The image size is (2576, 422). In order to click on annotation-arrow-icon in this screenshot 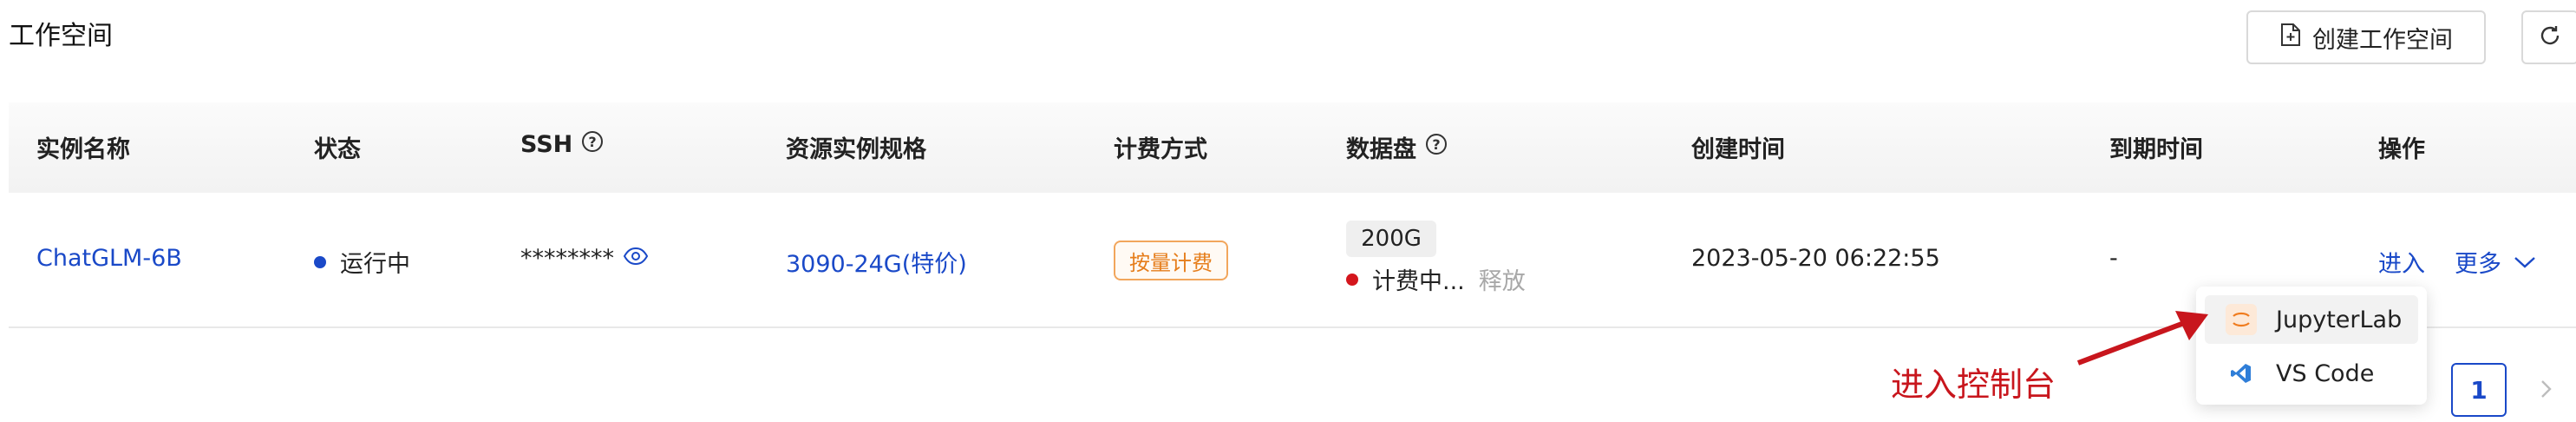, I will do `click(2142, 338)`.